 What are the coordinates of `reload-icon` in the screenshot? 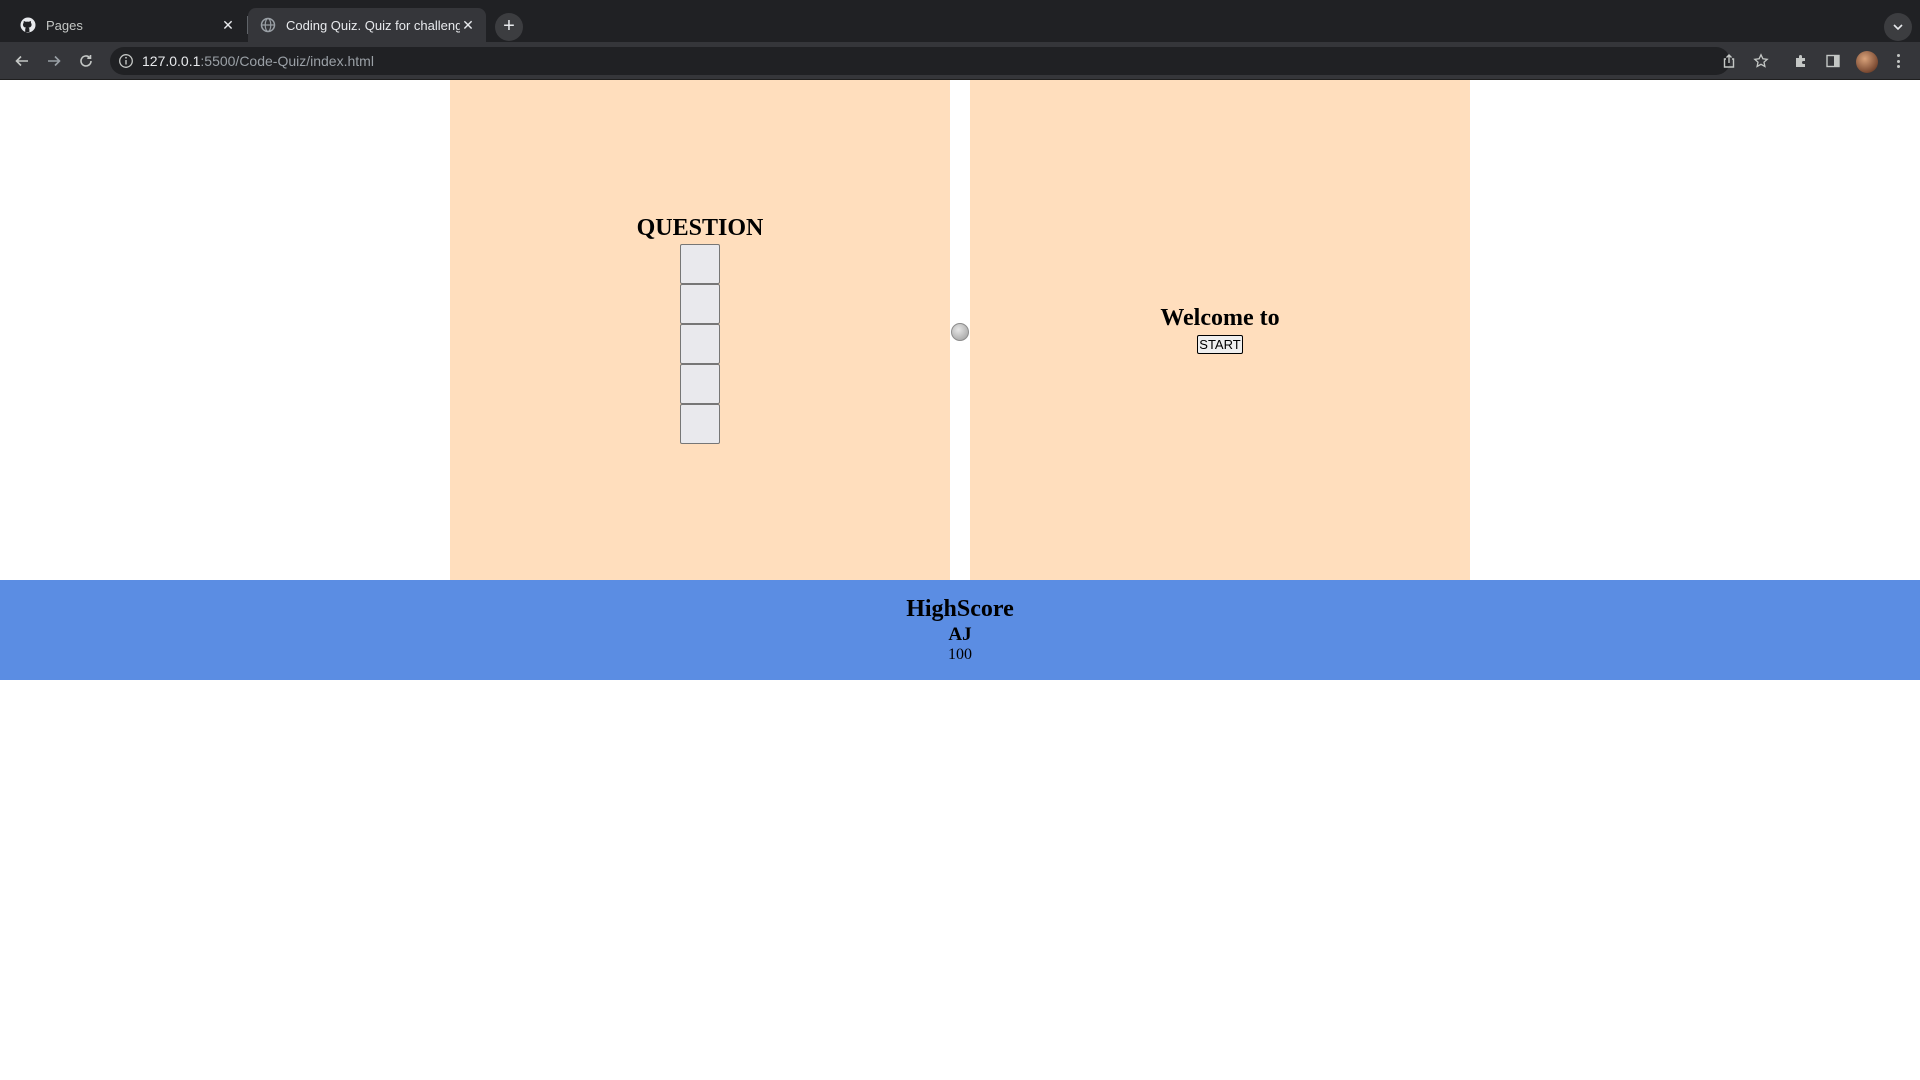 It's located at (86, 61).